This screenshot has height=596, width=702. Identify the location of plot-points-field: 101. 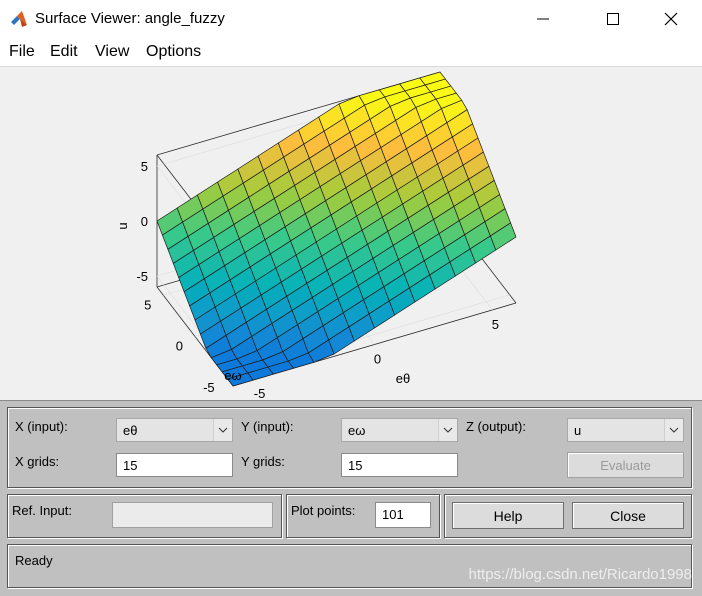
(403, 515).